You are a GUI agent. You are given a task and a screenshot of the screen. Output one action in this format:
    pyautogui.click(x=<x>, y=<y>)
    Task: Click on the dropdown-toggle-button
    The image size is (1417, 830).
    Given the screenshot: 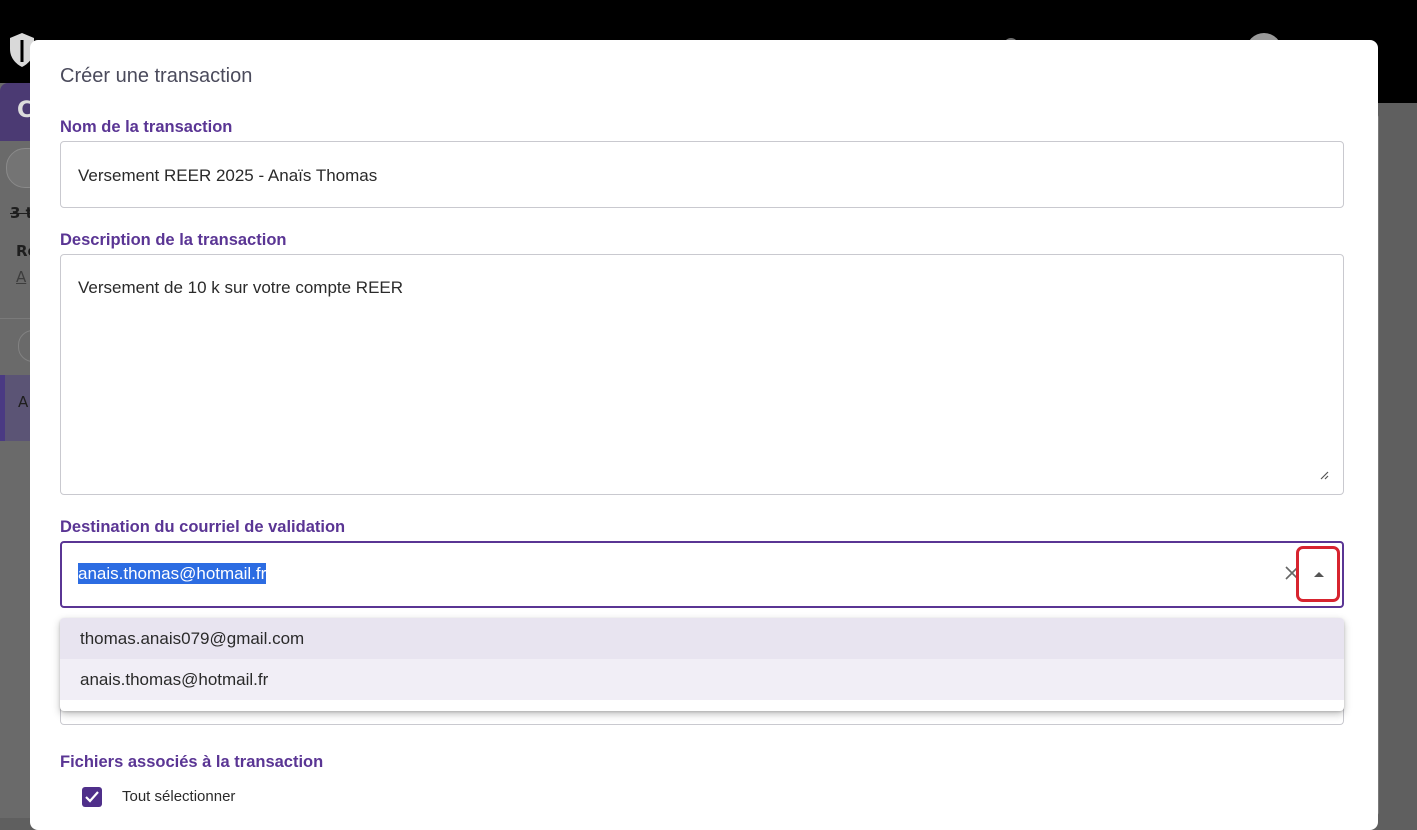 What is the action you would take?
    pyautogui.click(x=1318, y=574)
    